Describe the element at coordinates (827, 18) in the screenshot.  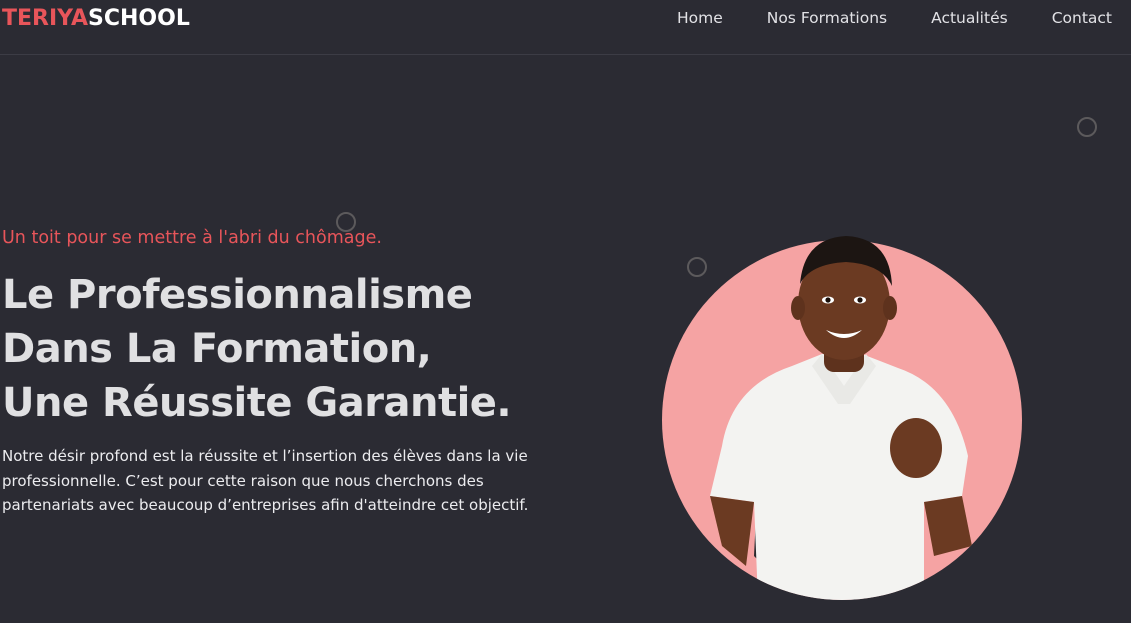
I see `nav-link-formations: Nos Formations` at that location.